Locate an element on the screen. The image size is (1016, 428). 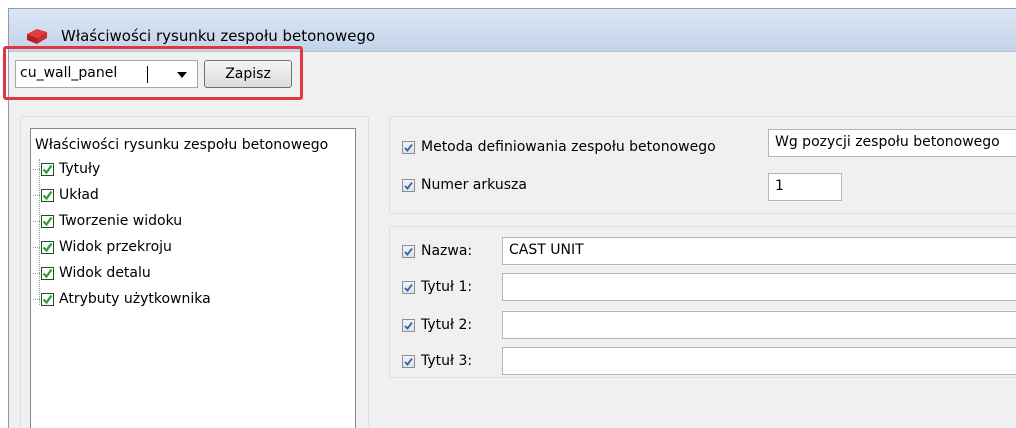
method-checkbox is located at coordinates (408, 147).